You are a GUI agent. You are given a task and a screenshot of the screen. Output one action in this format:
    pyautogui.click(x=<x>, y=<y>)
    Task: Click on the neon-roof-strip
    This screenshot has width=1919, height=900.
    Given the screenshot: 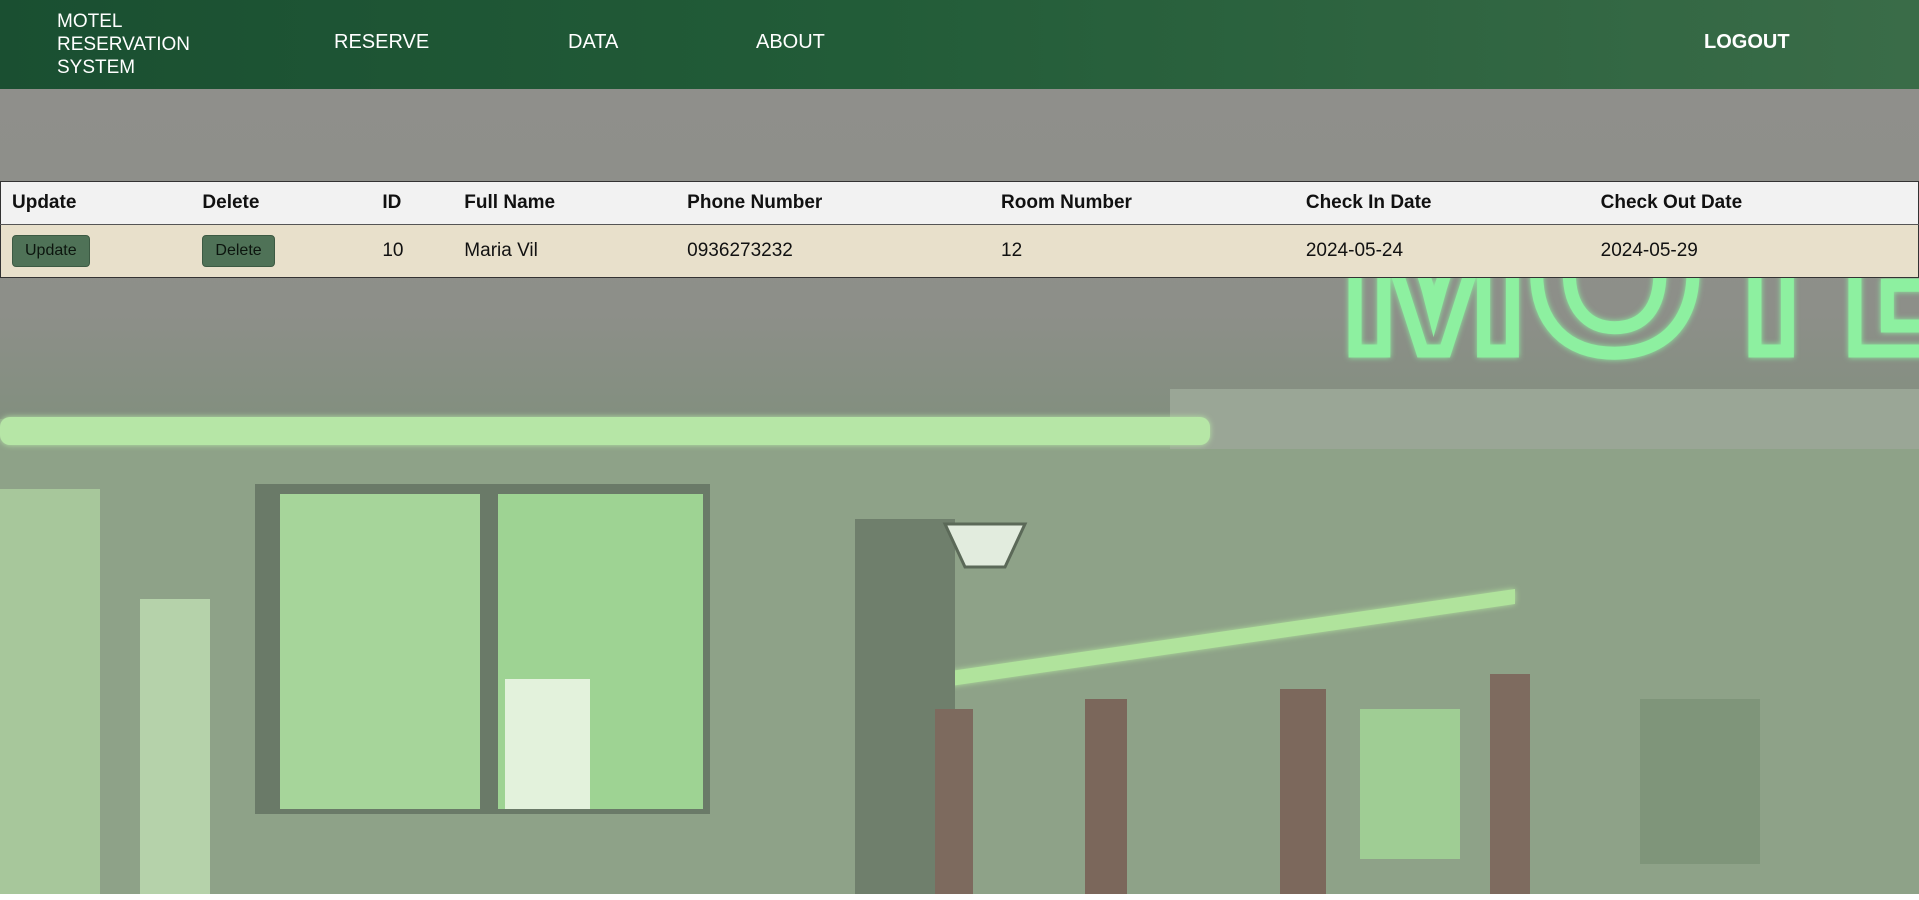 What is the action you would take?
    pyautogui.click(x=605, y=431)
    